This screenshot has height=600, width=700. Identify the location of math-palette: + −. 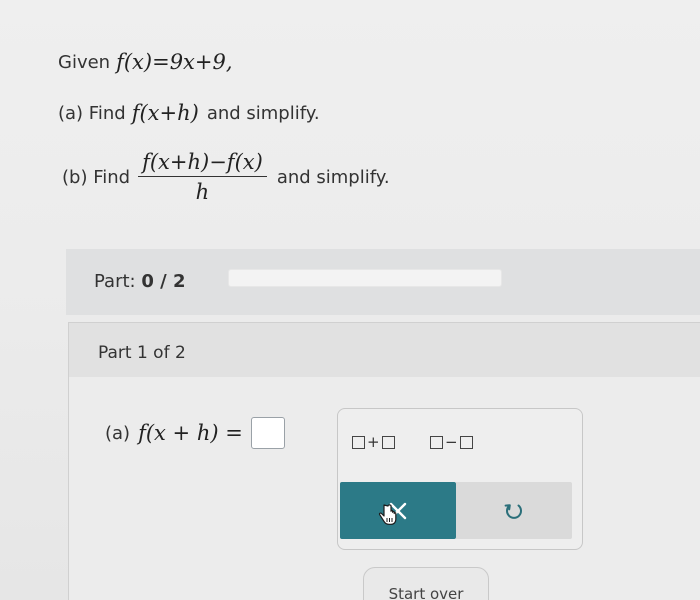
(460, 479).